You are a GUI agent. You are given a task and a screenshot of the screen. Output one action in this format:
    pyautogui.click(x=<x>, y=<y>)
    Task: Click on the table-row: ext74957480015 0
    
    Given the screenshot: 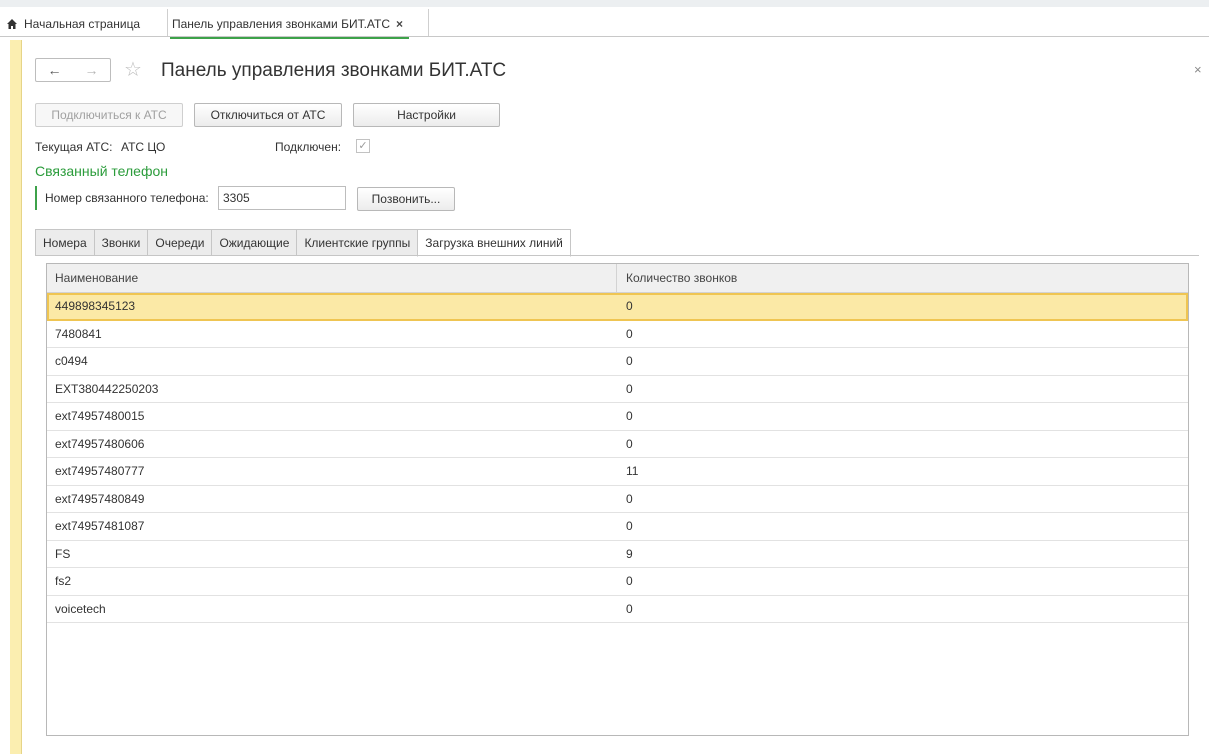 What is the action you would take?
    pyautogui.click(x=617, y=417)
    